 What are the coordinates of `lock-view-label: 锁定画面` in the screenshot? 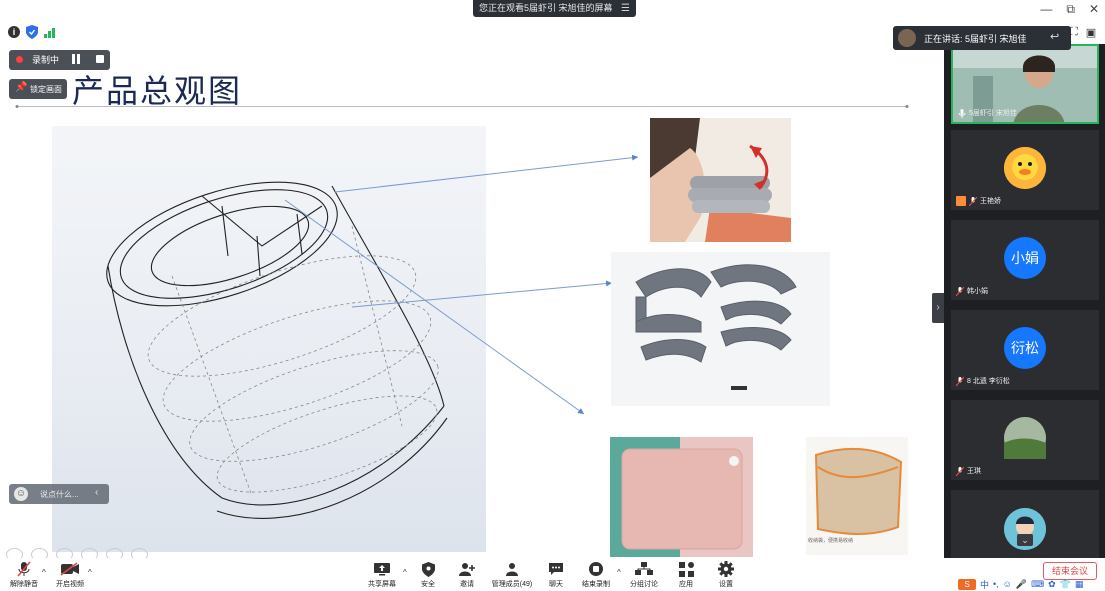 It's located at (46, 89).